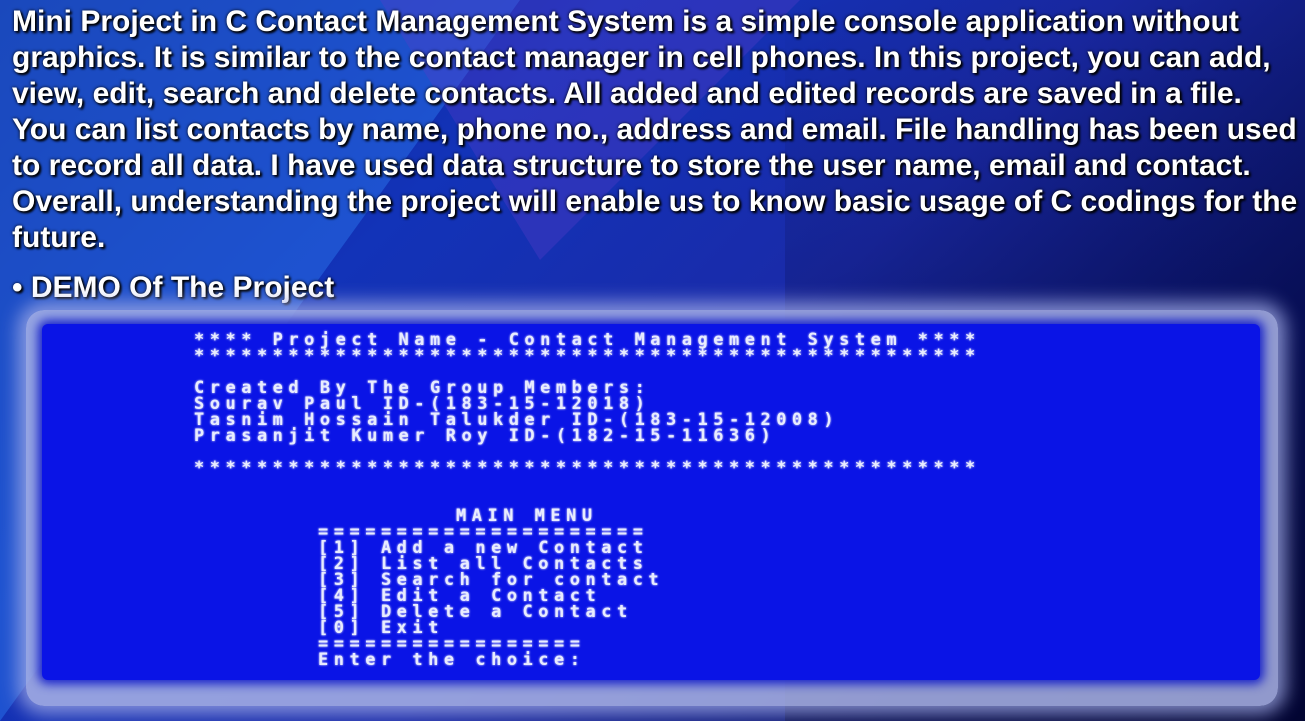 This screenshot has width=1305, height=721. What do you see at coordinates (173, 287) in the screenshot?
I see `demo-bullet: • DEMO Of The Project` at bounding box center [173, 287].